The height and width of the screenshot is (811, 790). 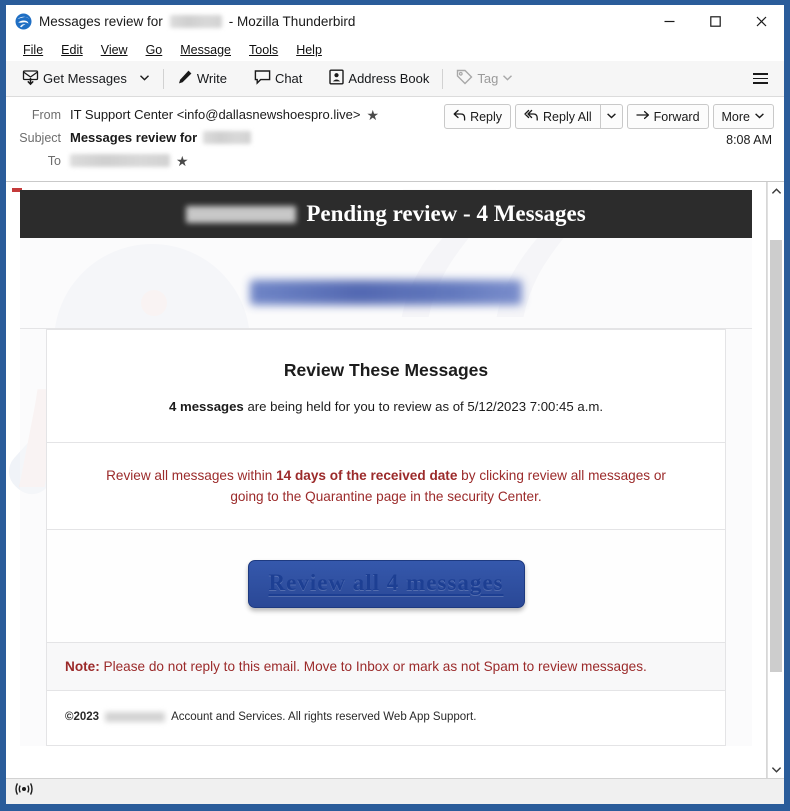 I want to click on subject-row: Subject Messages review for, so click(x=395, y=137).